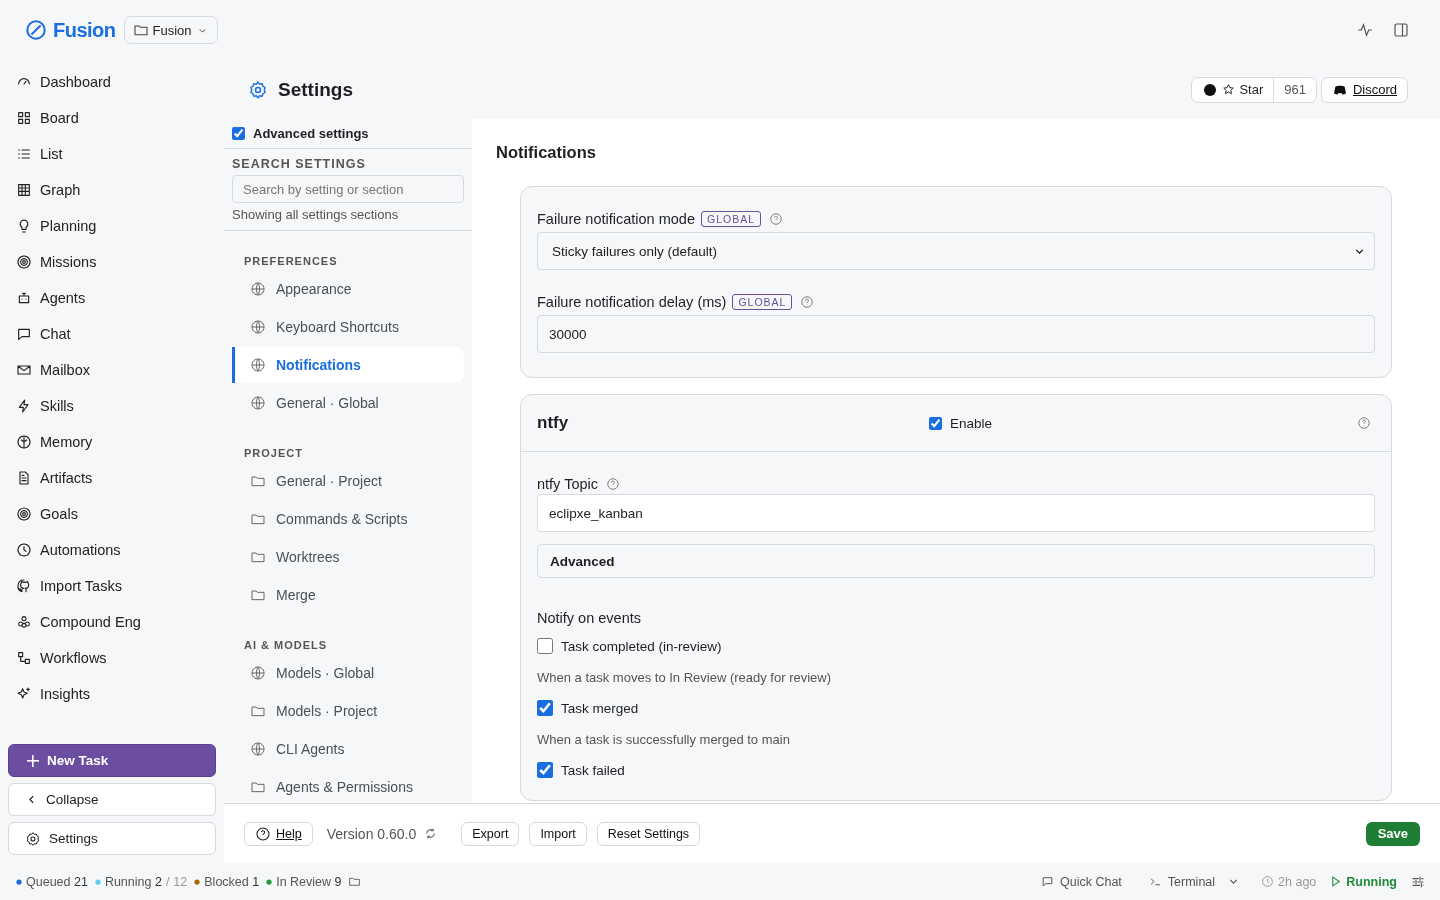  Describe the element at coordinates (24, 514) in the screenshot. I see `target-icon` at that location.